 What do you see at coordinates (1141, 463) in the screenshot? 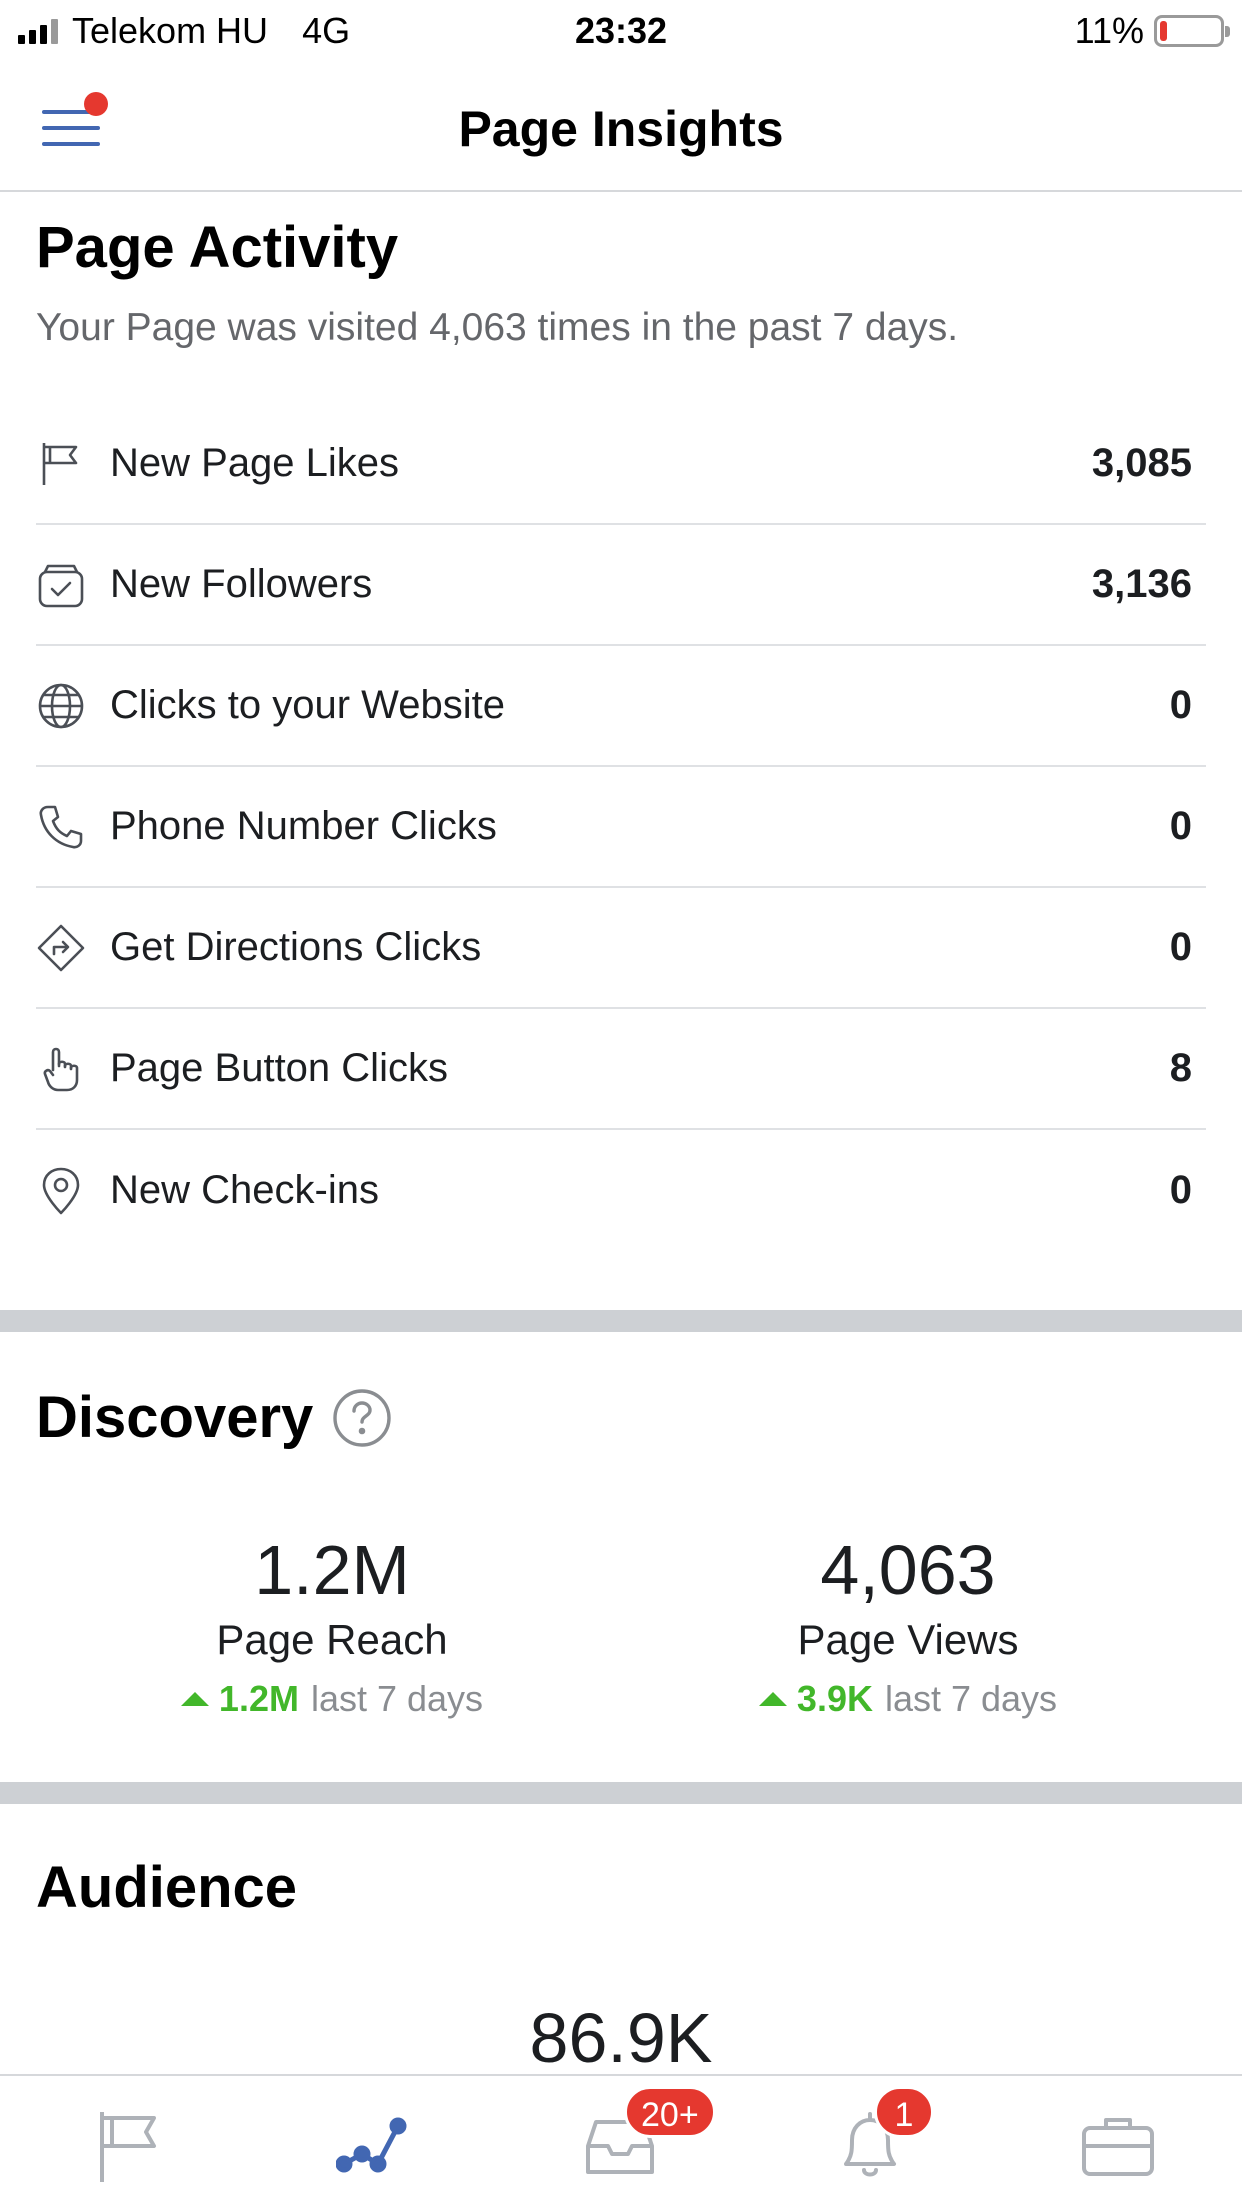
I see `metric-value: 3,085` at bounding box center [1141, 463].